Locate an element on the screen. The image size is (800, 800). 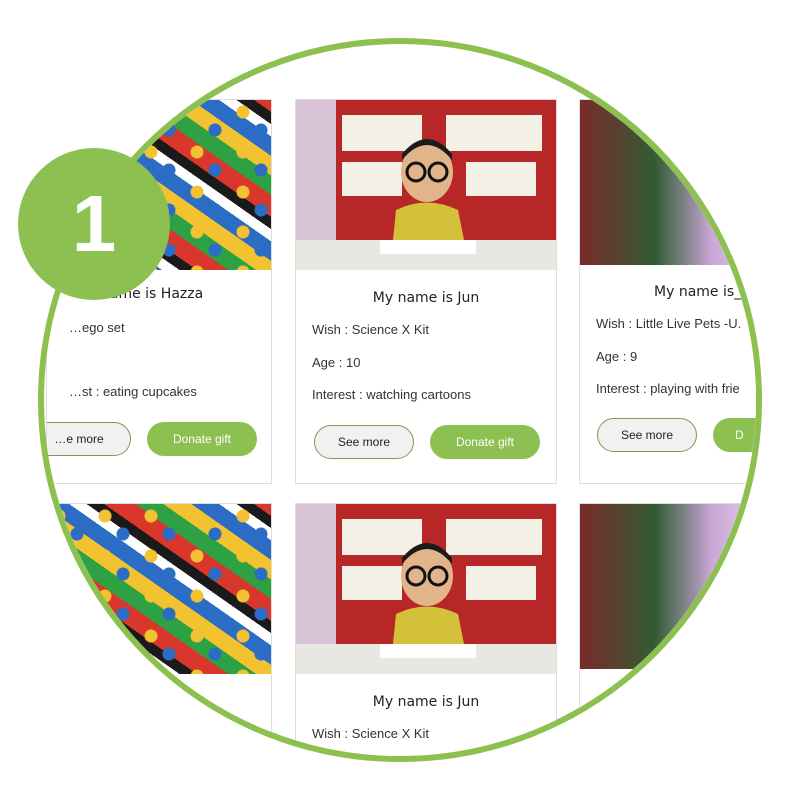
see-more-button: …e more is located at coordinates (89, 439).